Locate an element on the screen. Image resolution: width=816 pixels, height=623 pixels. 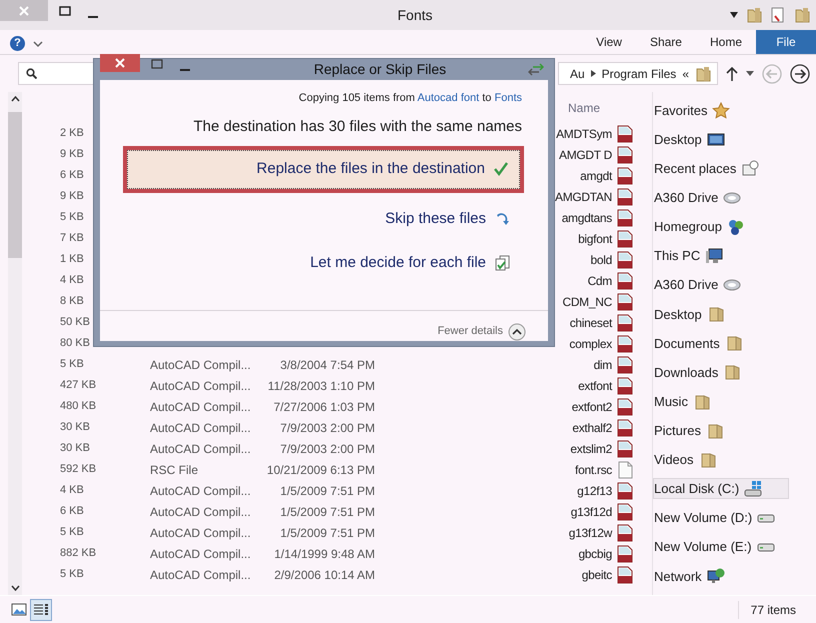
nav-item: This PC is located at coordinates (696, 256).